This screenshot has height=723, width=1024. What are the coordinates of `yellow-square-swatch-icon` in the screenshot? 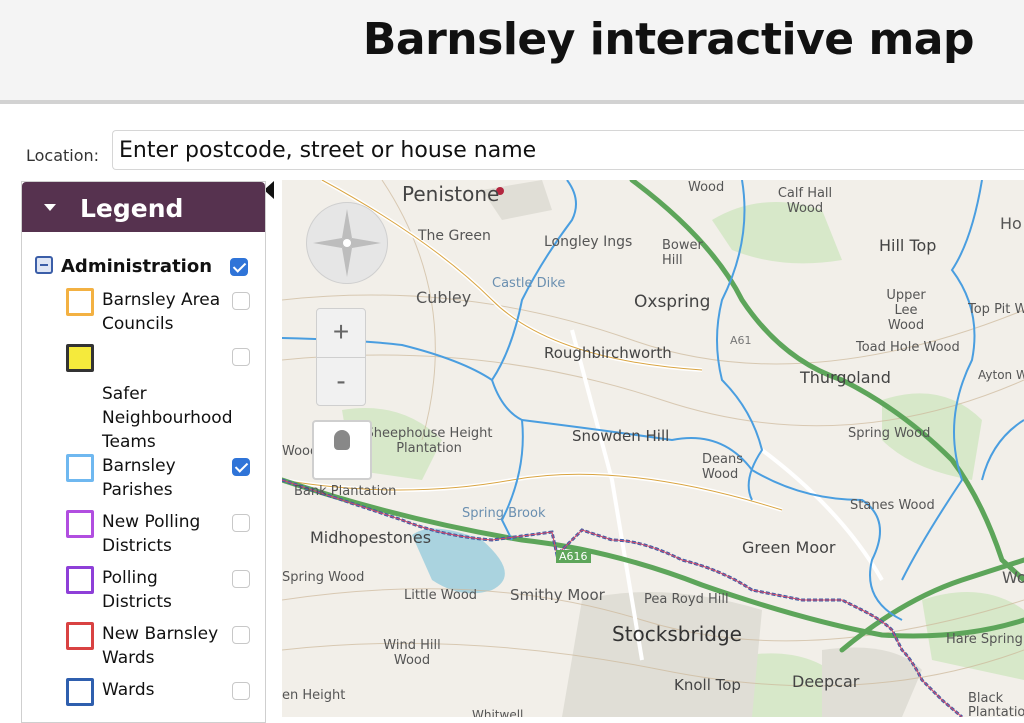 It's located at (80, 358).